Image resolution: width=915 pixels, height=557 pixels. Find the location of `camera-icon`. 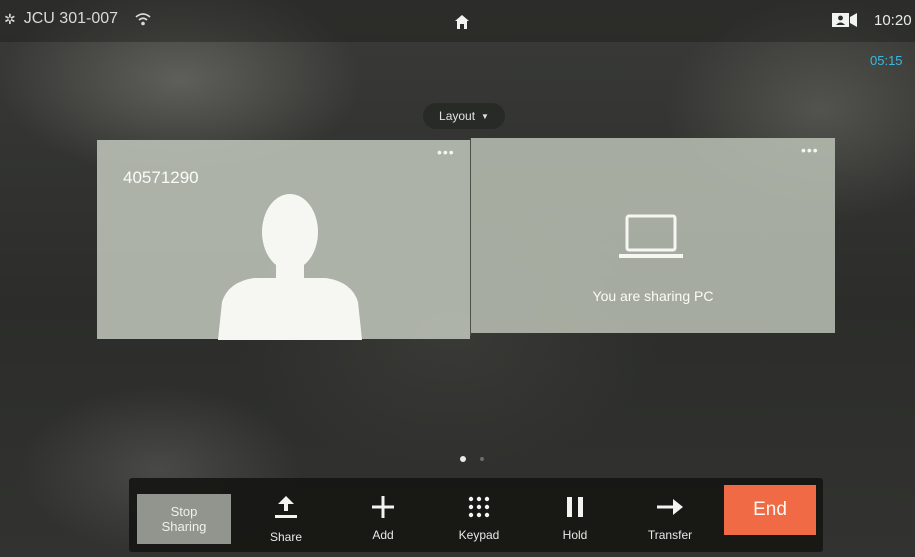

camera-icon is located at coordinates (845, 20).